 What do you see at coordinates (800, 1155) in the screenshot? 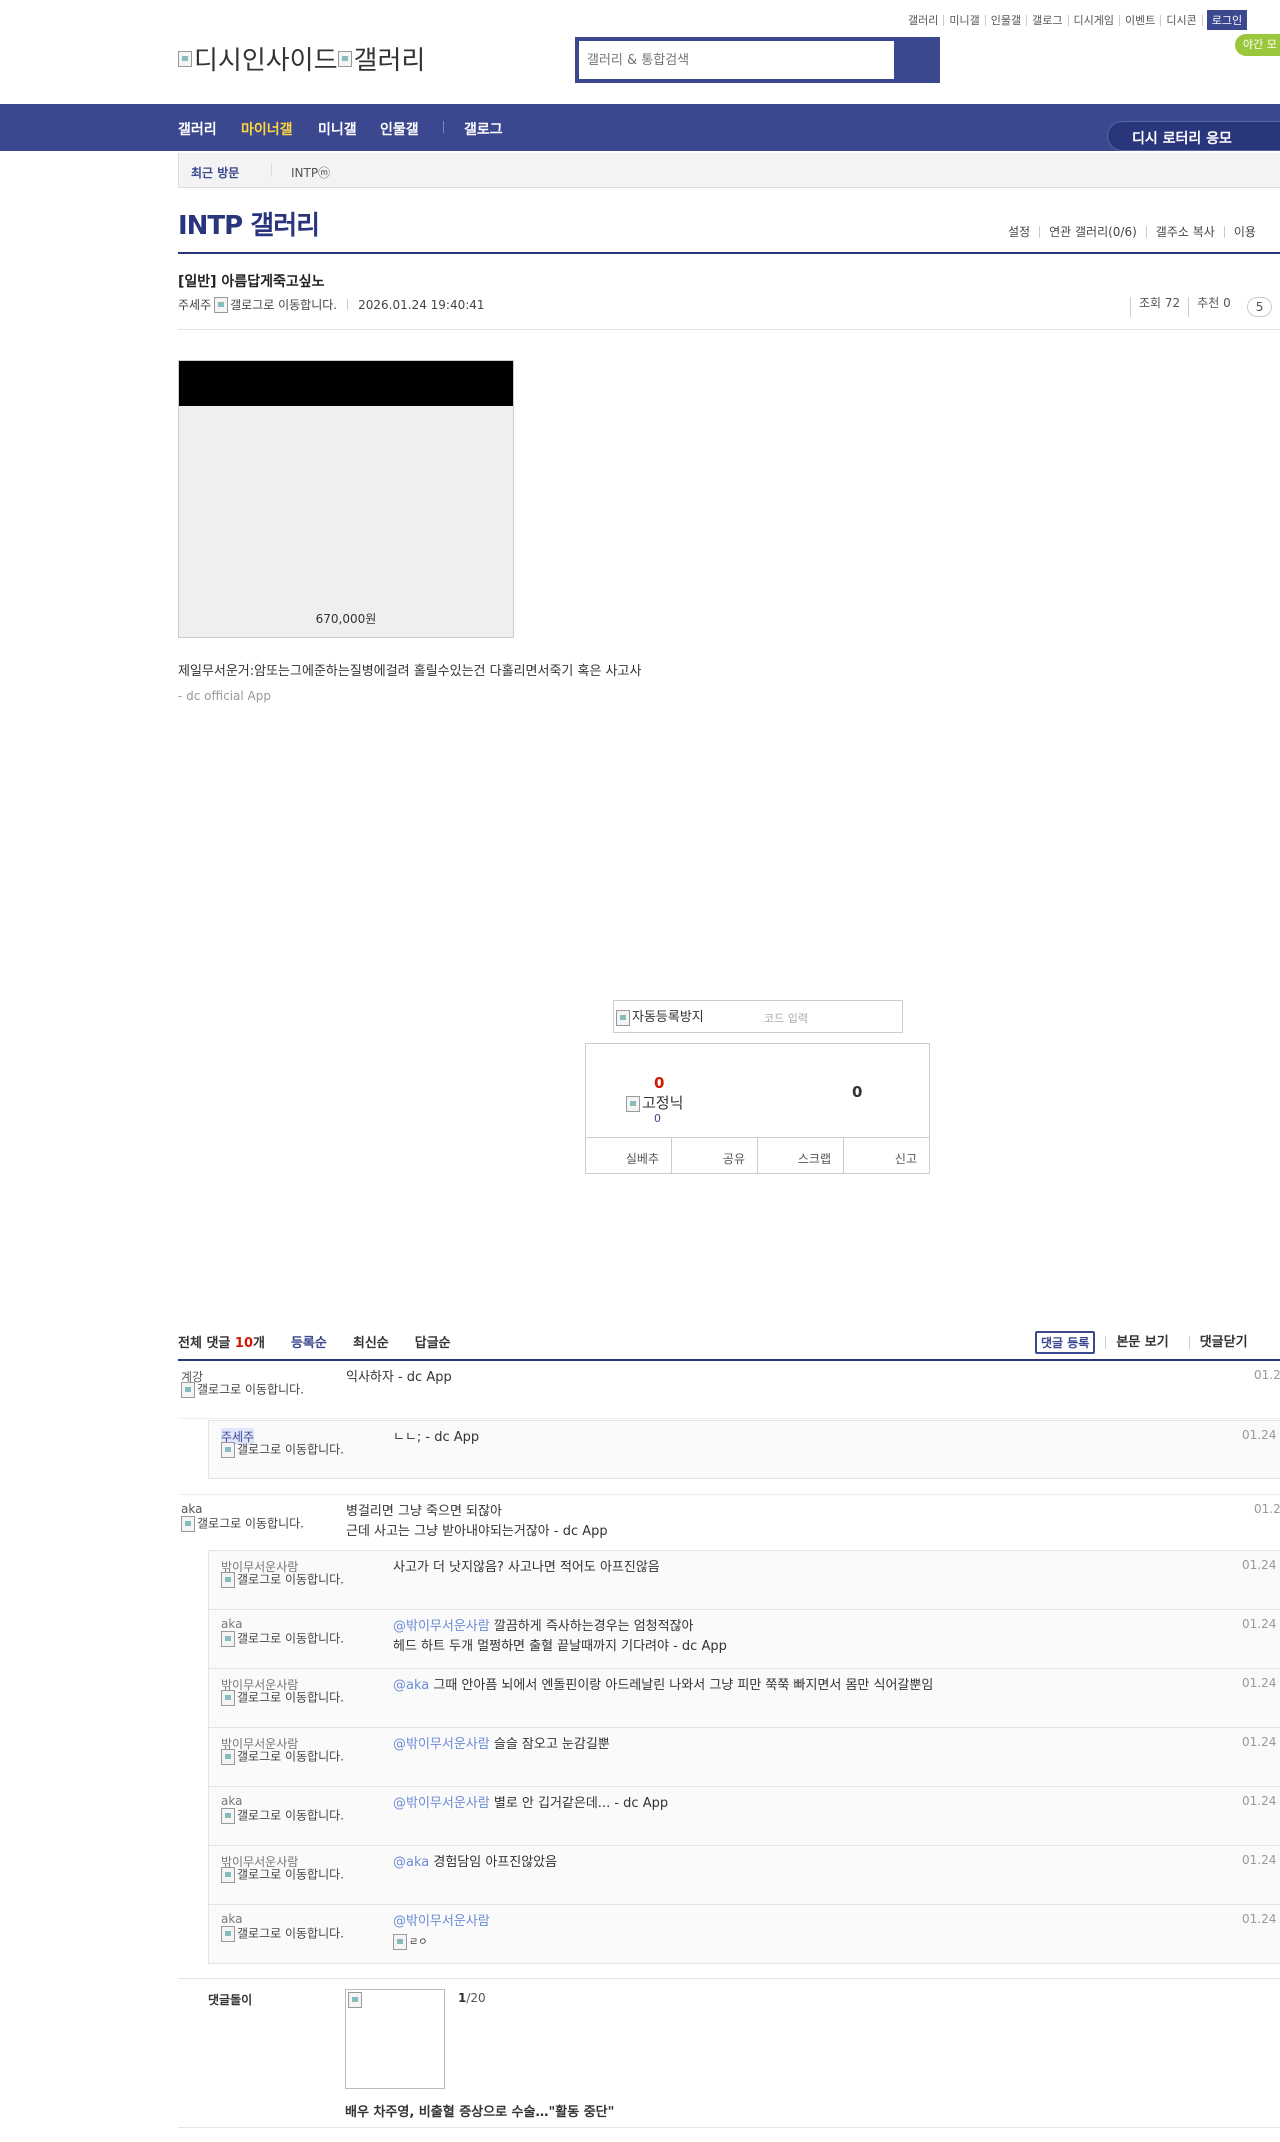
I see `scrap-button: 스크랩` at bounding box center [800, 1155].